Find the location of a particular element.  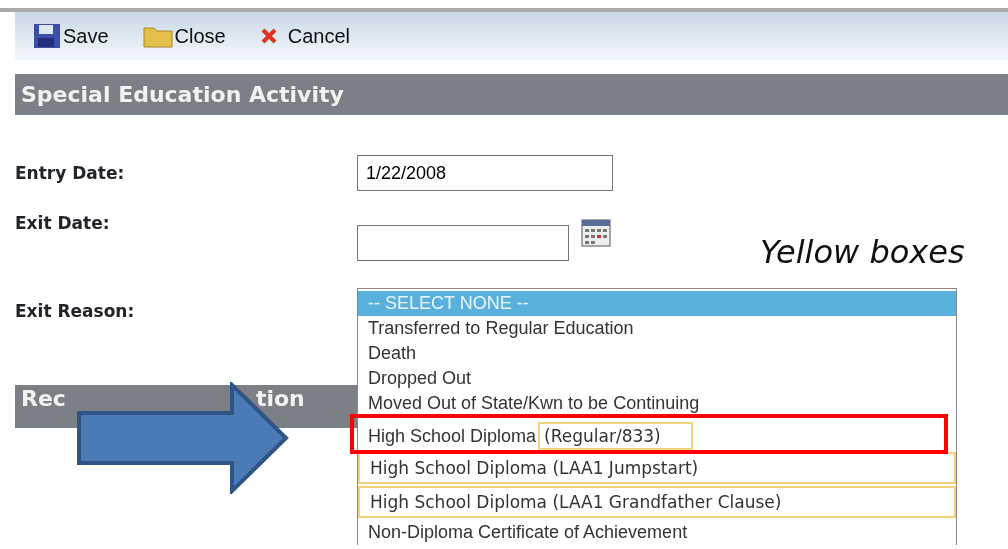

cancel-icon is located at coordinates (268, 36).